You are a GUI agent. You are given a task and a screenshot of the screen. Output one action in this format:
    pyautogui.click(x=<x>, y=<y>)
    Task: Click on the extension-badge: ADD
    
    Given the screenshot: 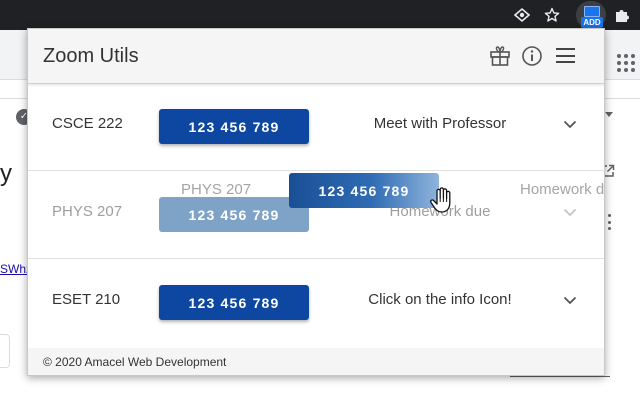 What is the action you would take?
    pyautogui.click(x=592, y=22)
    